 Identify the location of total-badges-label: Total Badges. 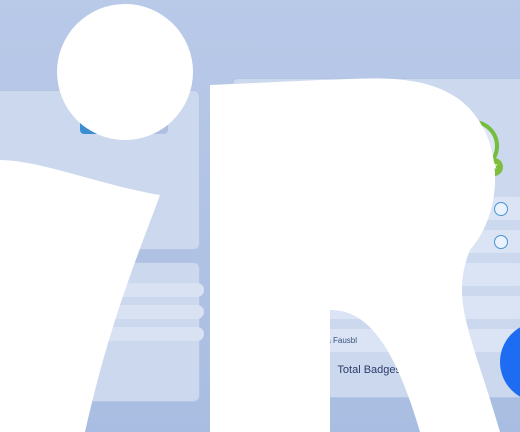
(369, 370).